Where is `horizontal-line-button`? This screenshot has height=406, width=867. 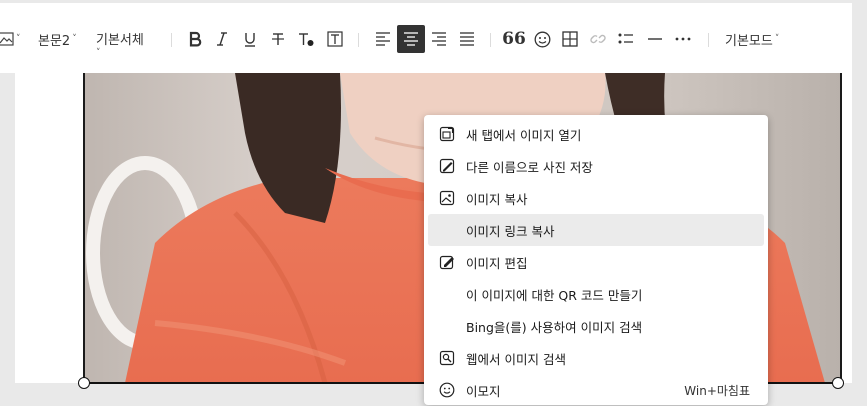 horizontal-line-button is located at coordinates (655, 39).